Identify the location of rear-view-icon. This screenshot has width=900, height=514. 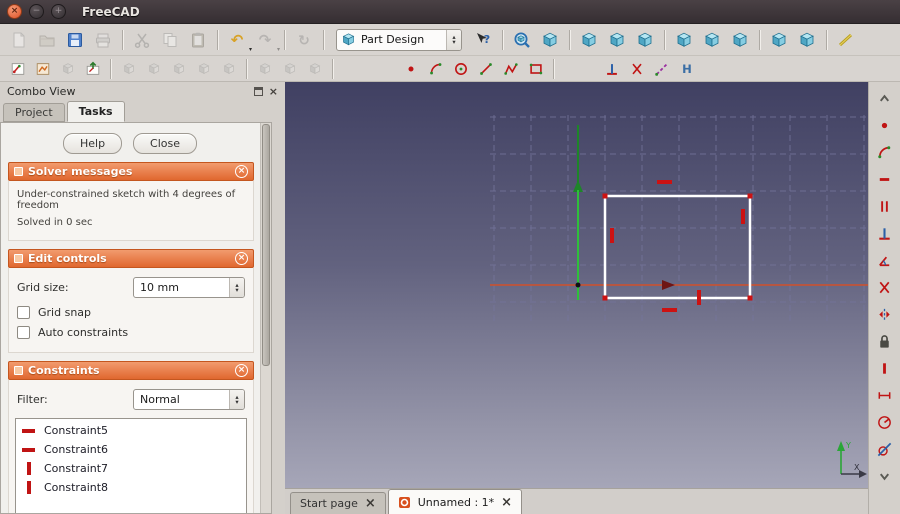
(684, 40).